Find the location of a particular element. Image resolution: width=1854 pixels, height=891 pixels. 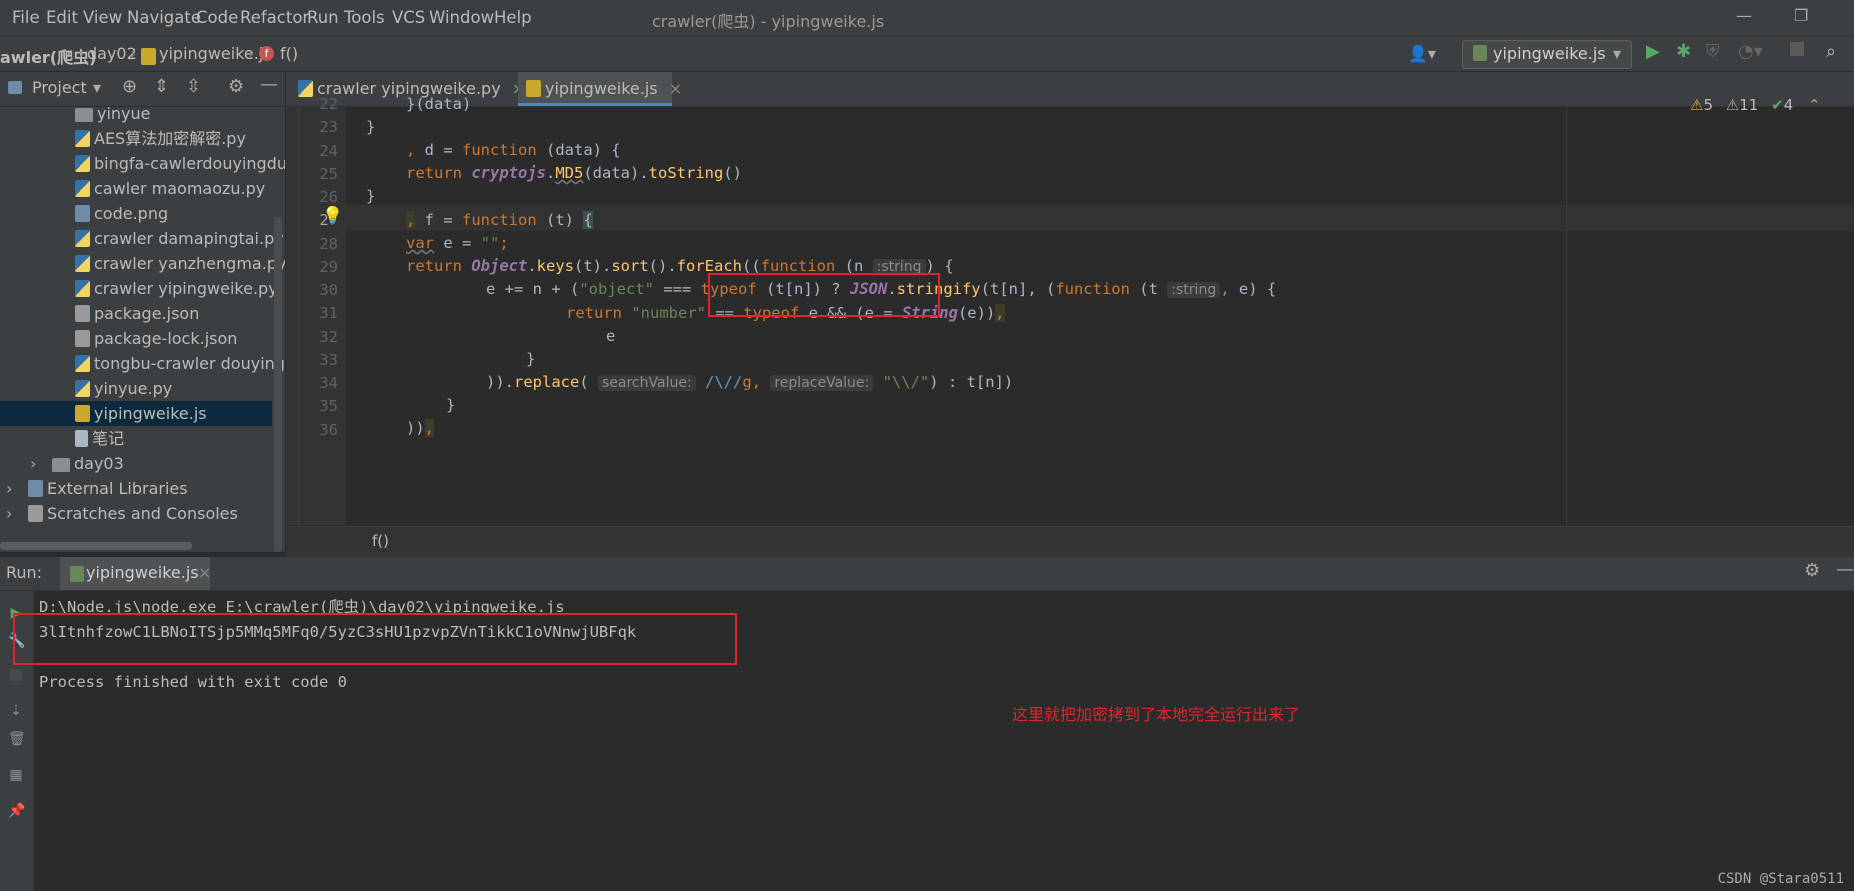

tree-item: package.json is located at coordinates (136, 313).